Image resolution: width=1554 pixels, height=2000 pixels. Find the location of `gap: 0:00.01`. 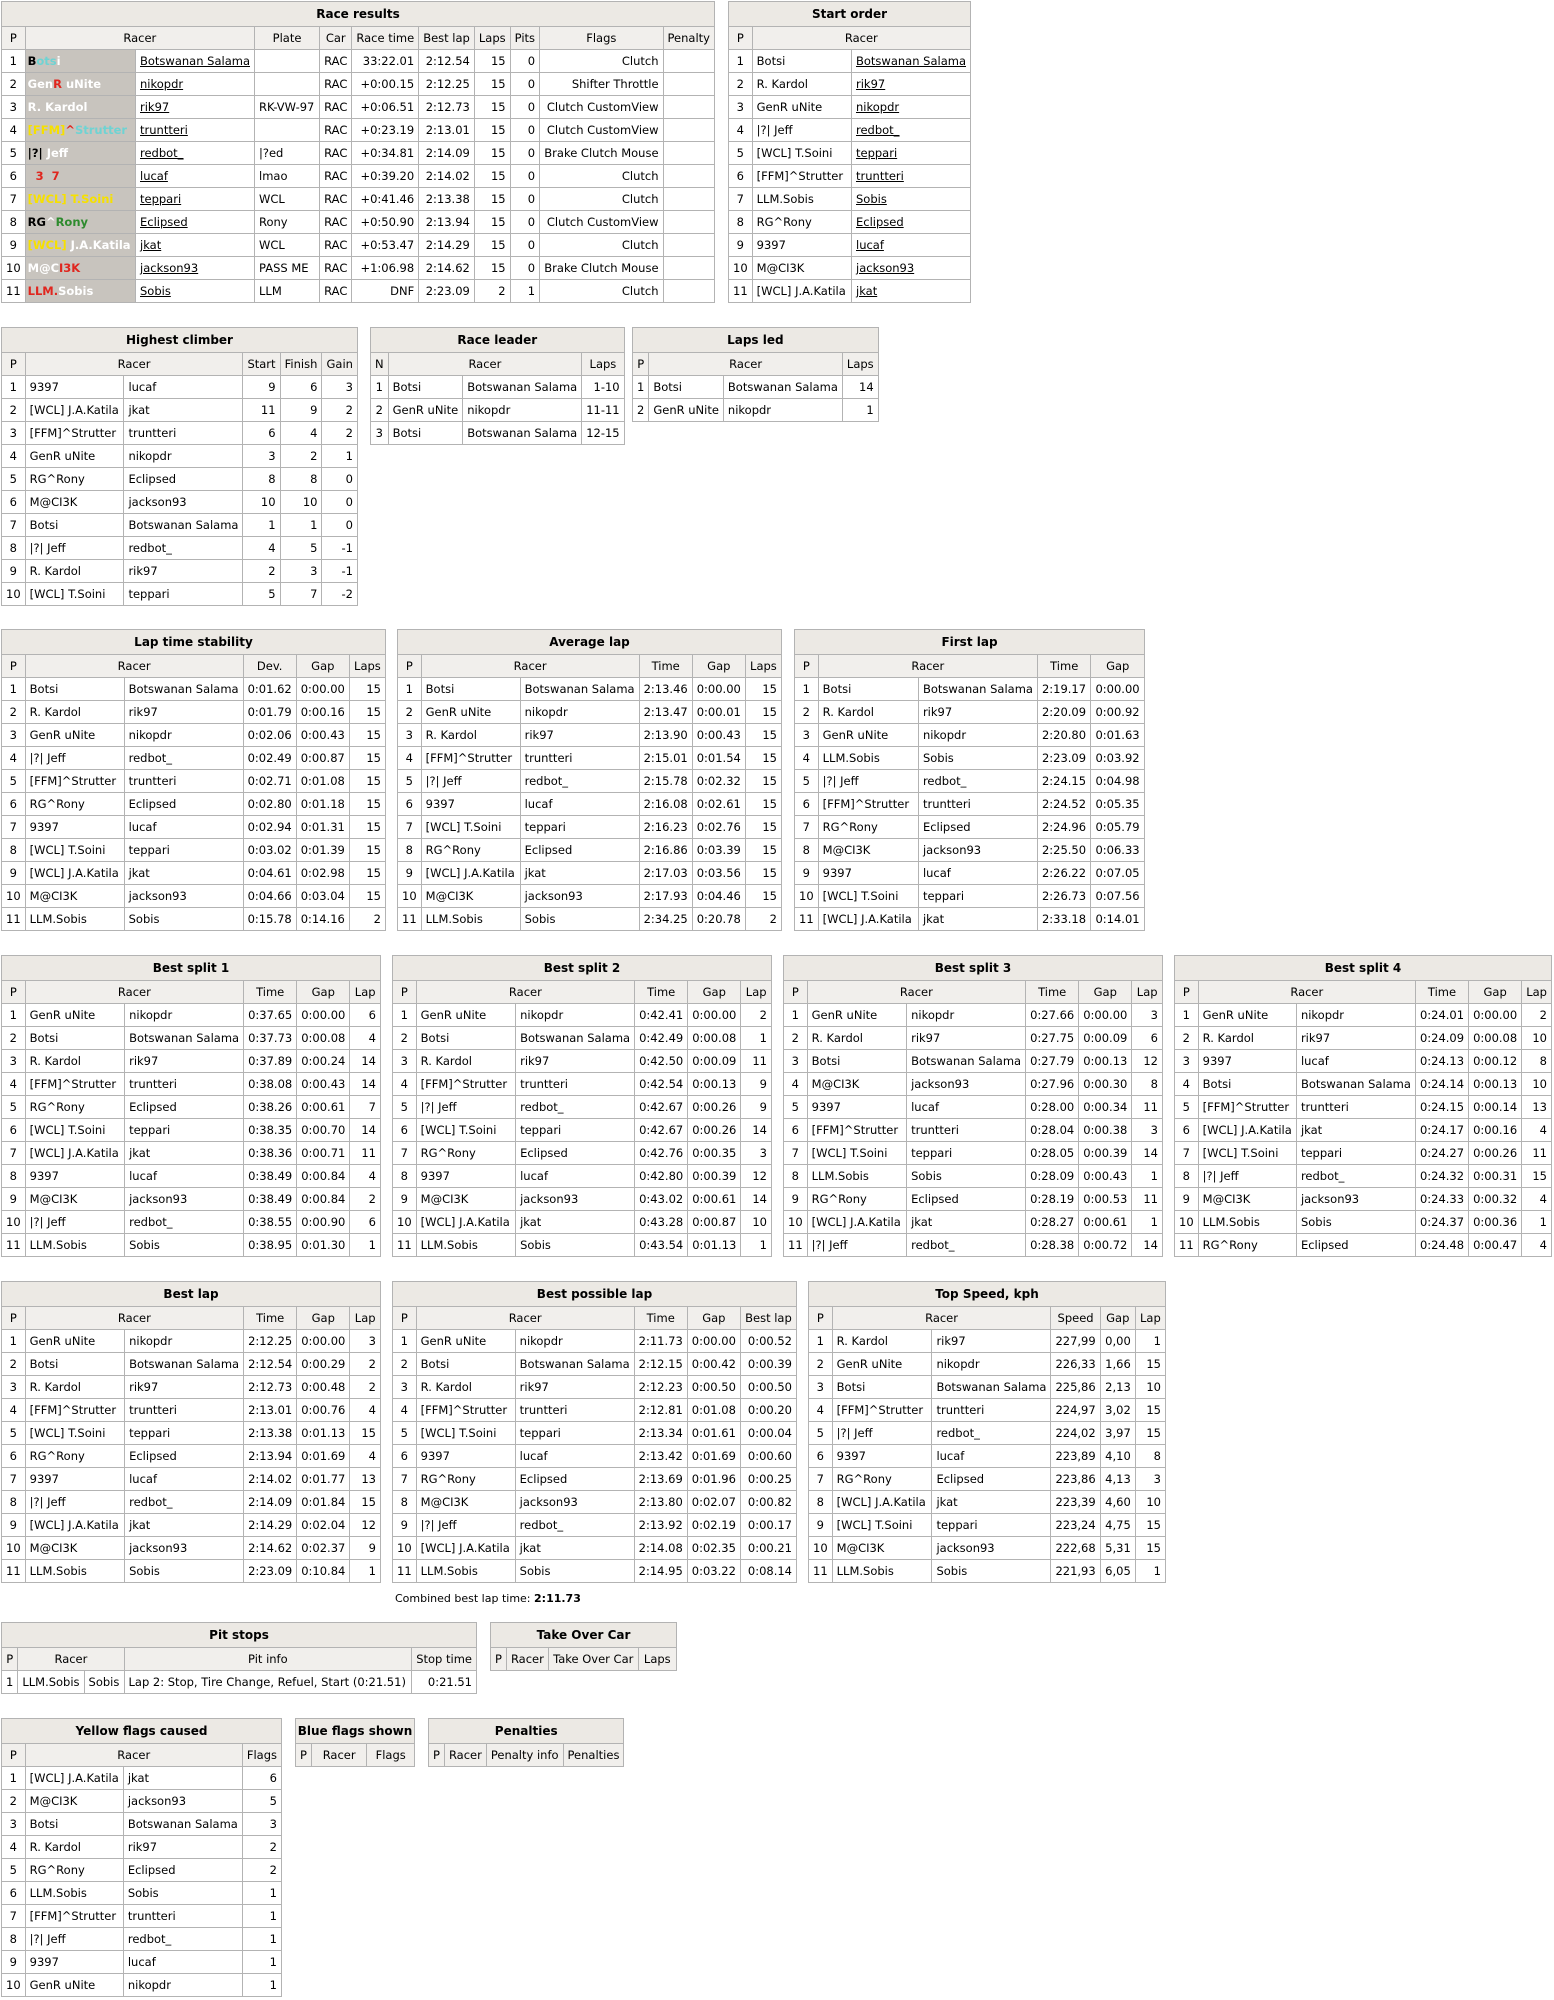

gap: 0:00.01 is located at coordinates (718, 712).